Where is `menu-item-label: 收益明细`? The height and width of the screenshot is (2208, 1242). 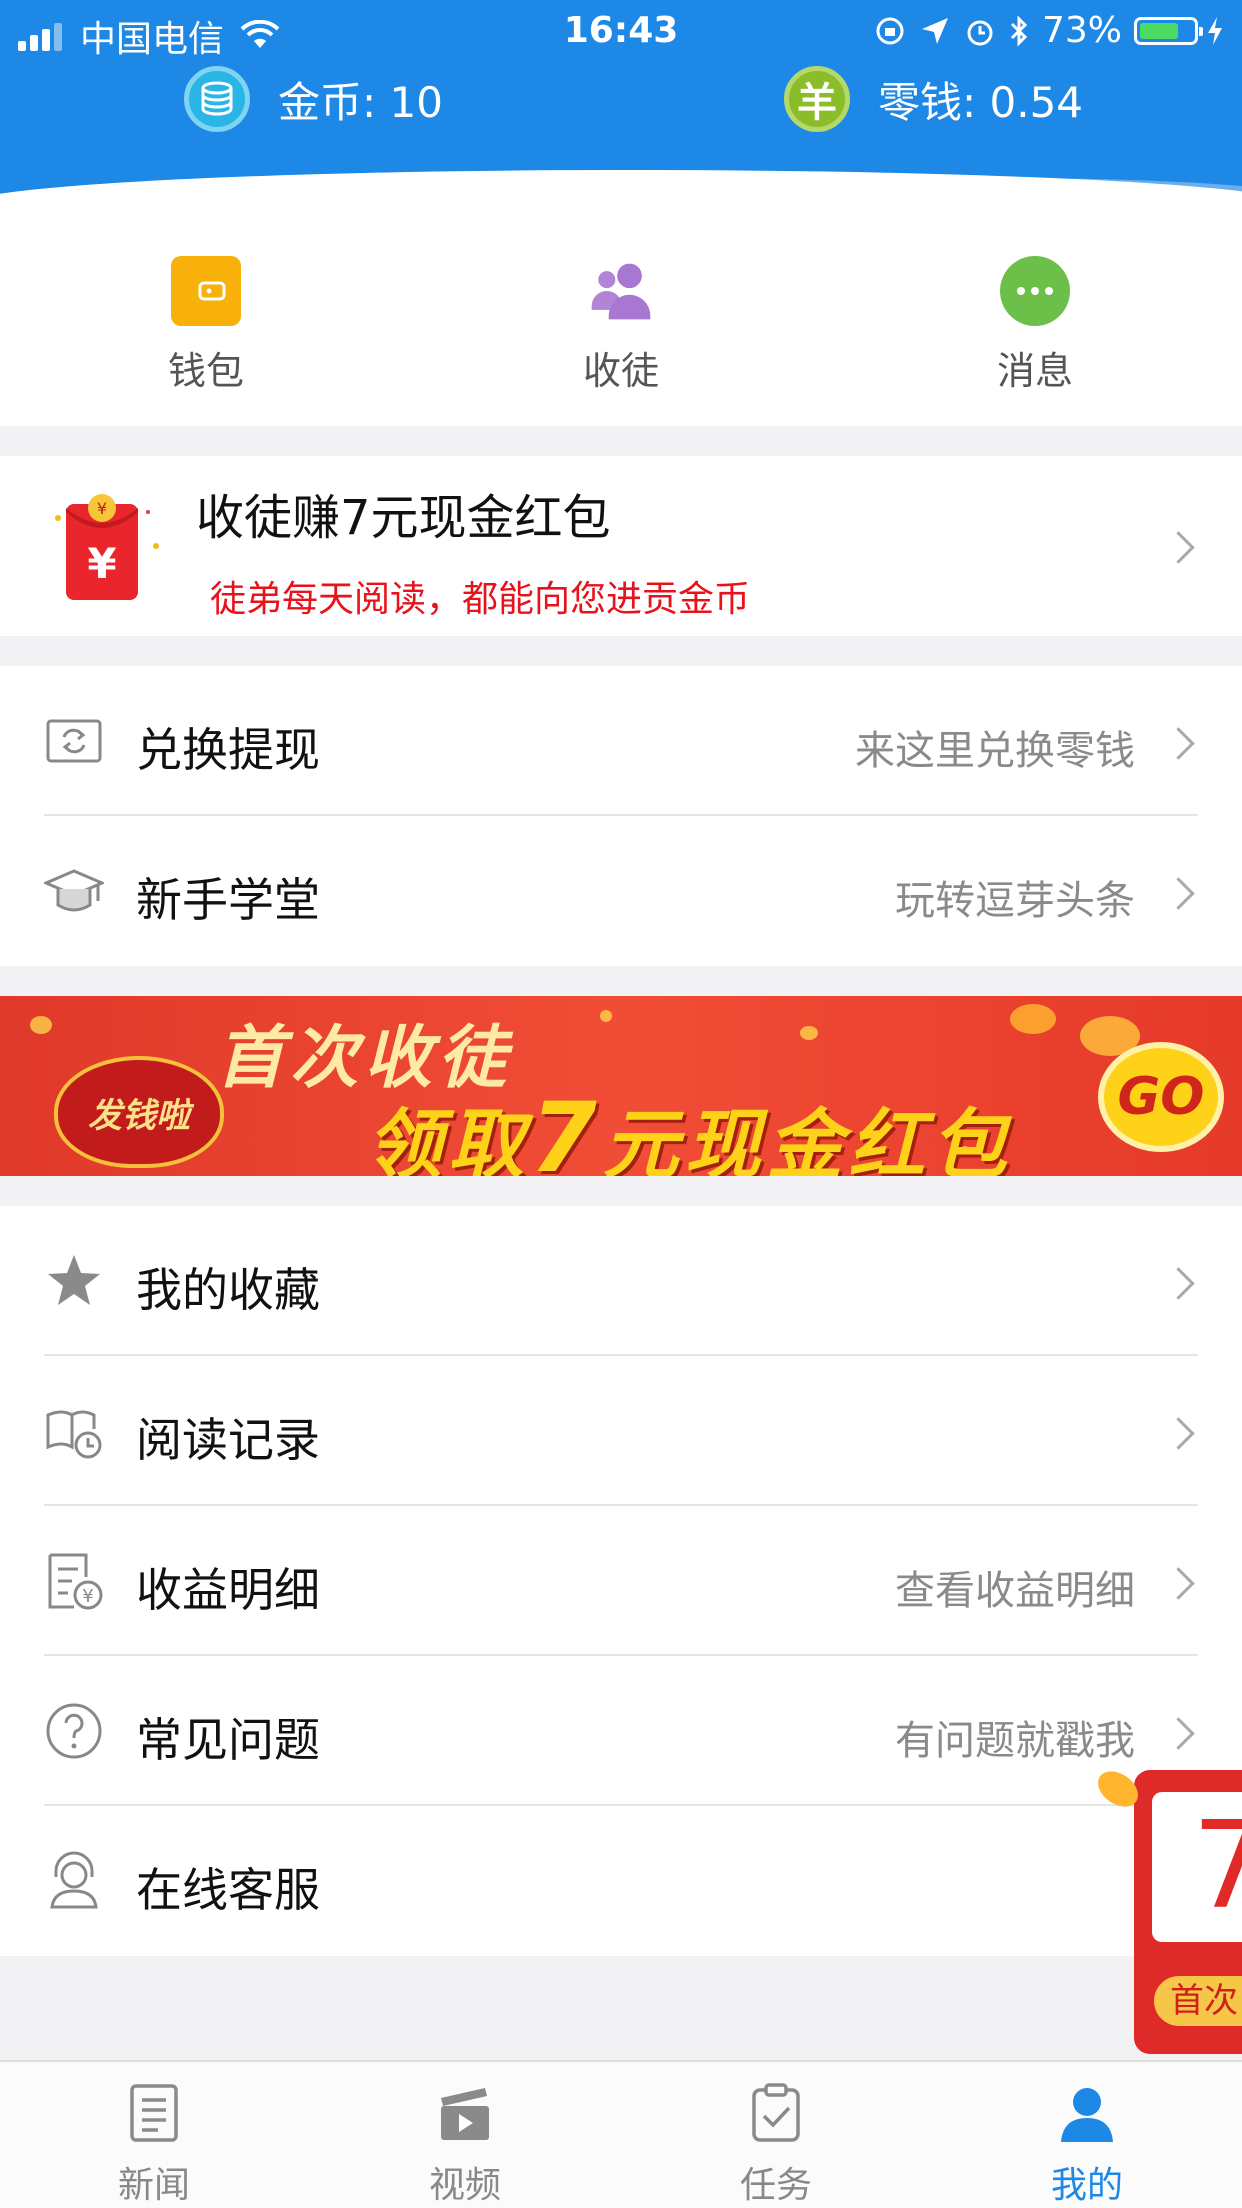 menu-item-label: 收益明细 is located at coordinates (228, 1590).